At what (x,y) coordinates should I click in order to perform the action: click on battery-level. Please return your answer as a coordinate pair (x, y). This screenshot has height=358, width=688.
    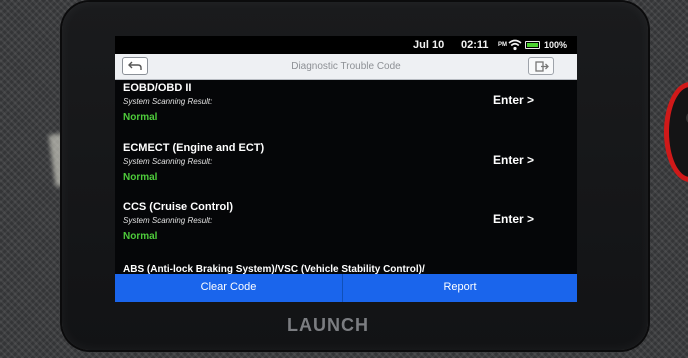
    Looking at the image, I should click on (532, 45).